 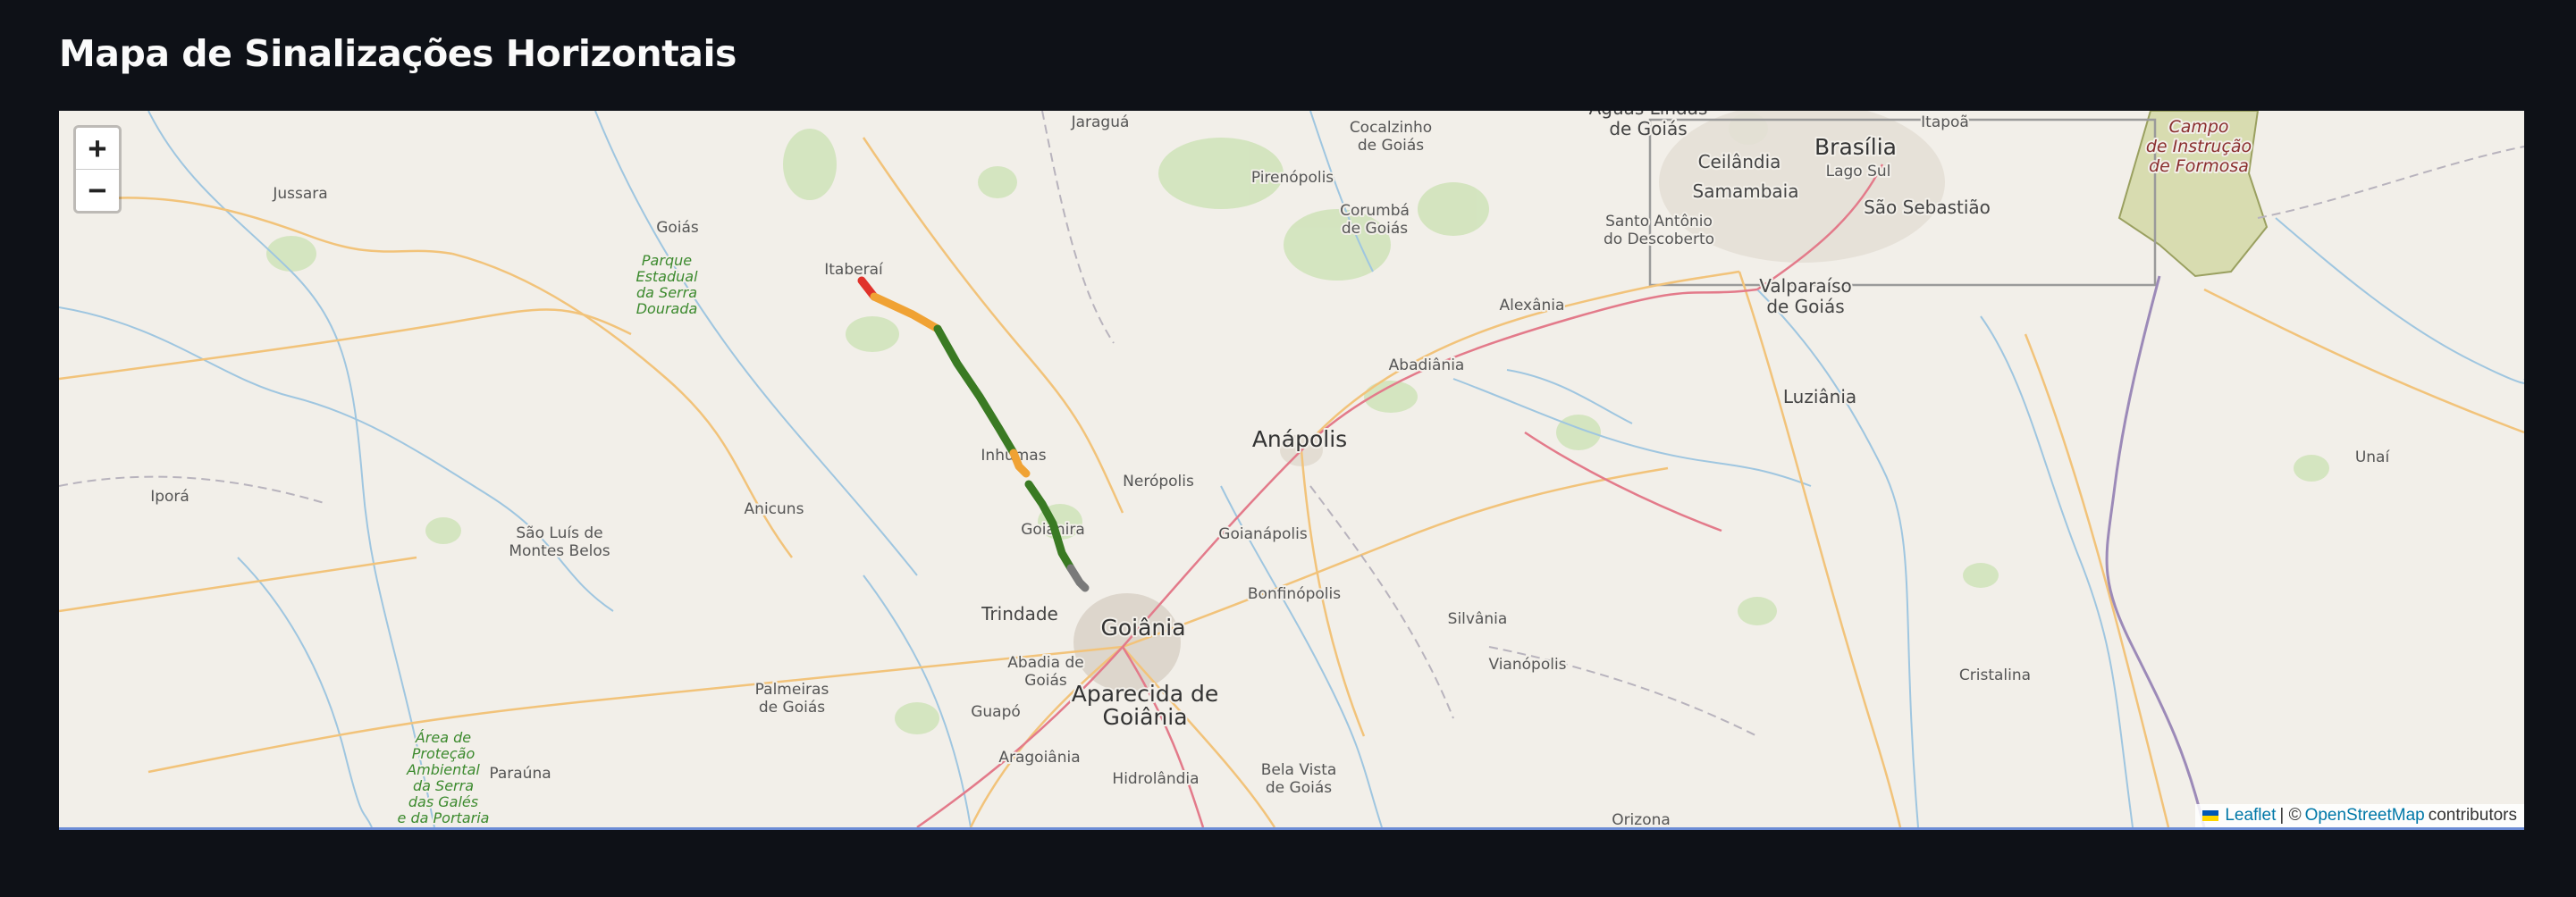 What do you see at coordinates (300, 194) in the screenshot?
I see `place-label: Jussara` at bounding box center [300, 194].